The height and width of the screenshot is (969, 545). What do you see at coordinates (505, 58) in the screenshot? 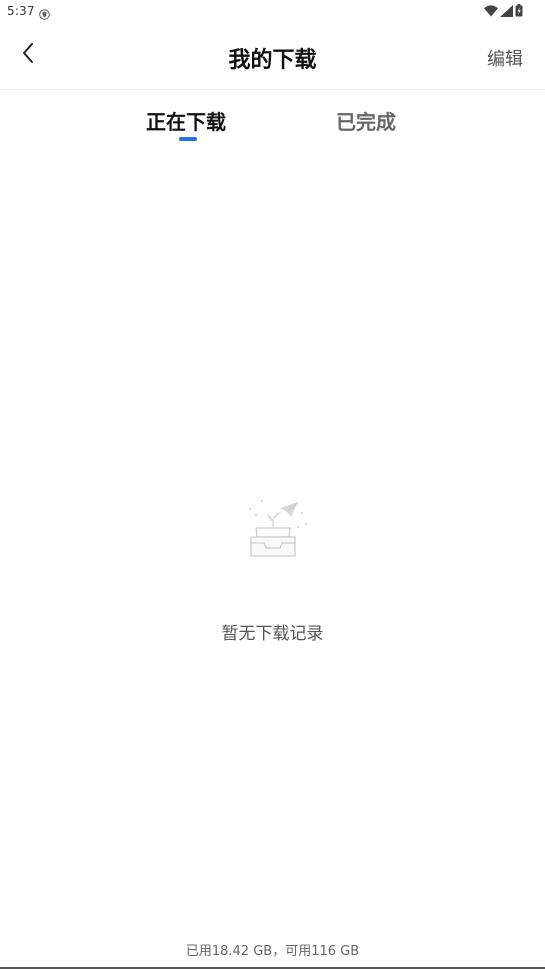
I see `edit-button: 编辑` at bounding box center [505, 58].